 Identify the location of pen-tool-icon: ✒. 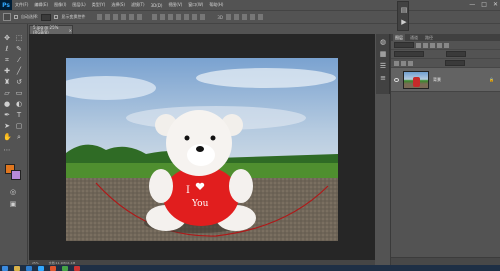
(7, 115).